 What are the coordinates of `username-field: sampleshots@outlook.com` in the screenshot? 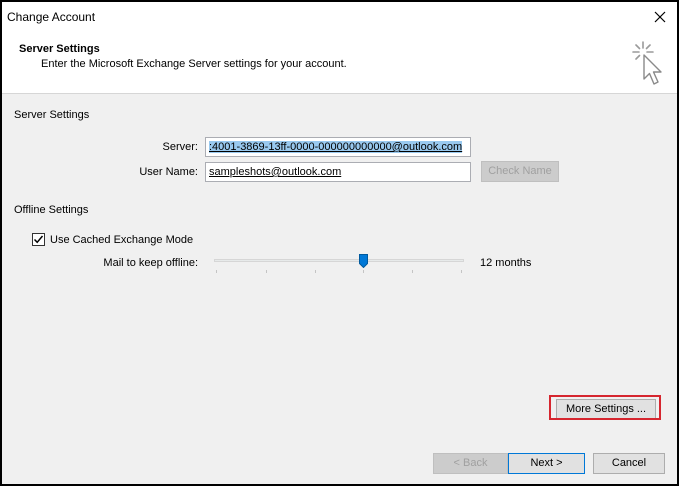 It's located at (338, 172).